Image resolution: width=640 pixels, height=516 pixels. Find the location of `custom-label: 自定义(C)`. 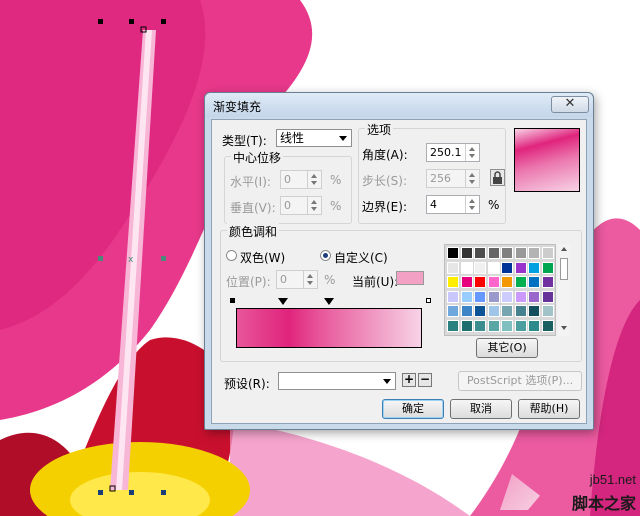

custom-label: 自定义(C) is located at coordinates (361, 257).